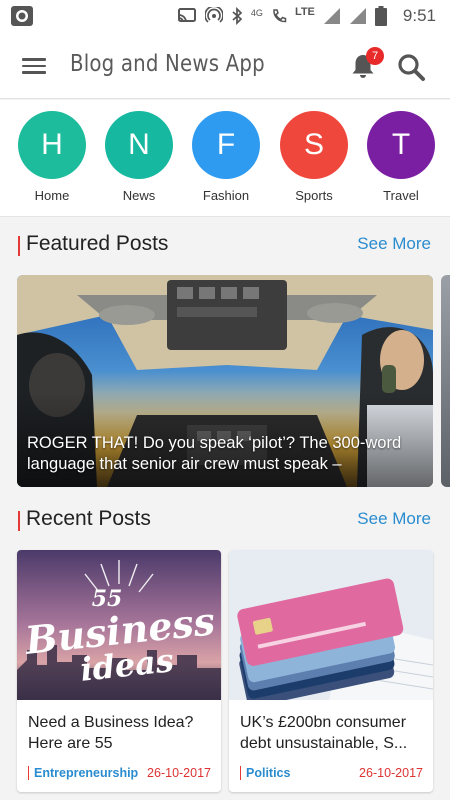 This screenshot has height=800, width=450. I want to click on app-title: Blog and News App, so click(167, 64).